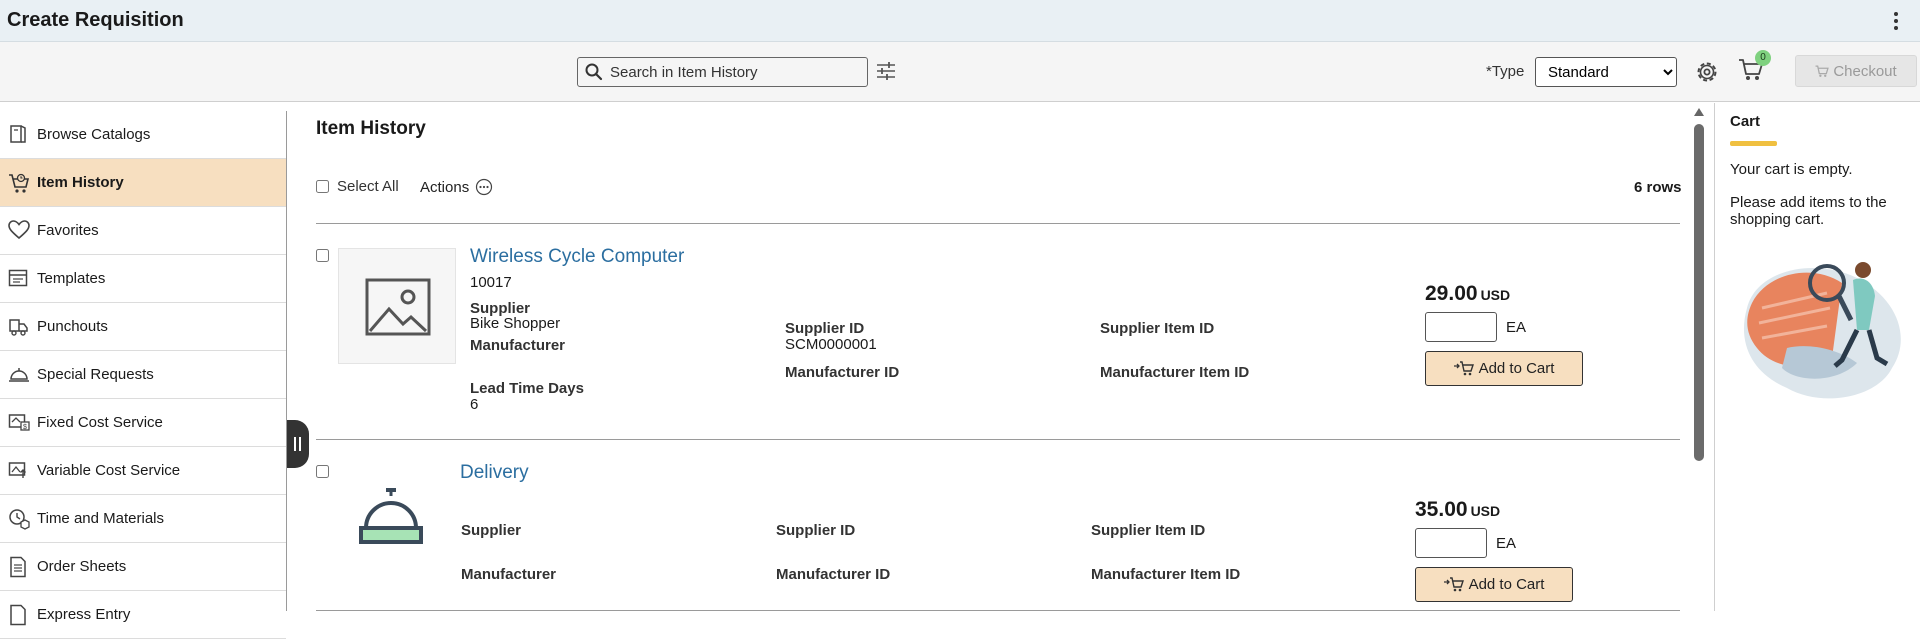 The width and height of the screenshot is (1920, 639). Describe the element at coordinates (1822, 70) in the screenshot. I see `cart-icon` at that location.